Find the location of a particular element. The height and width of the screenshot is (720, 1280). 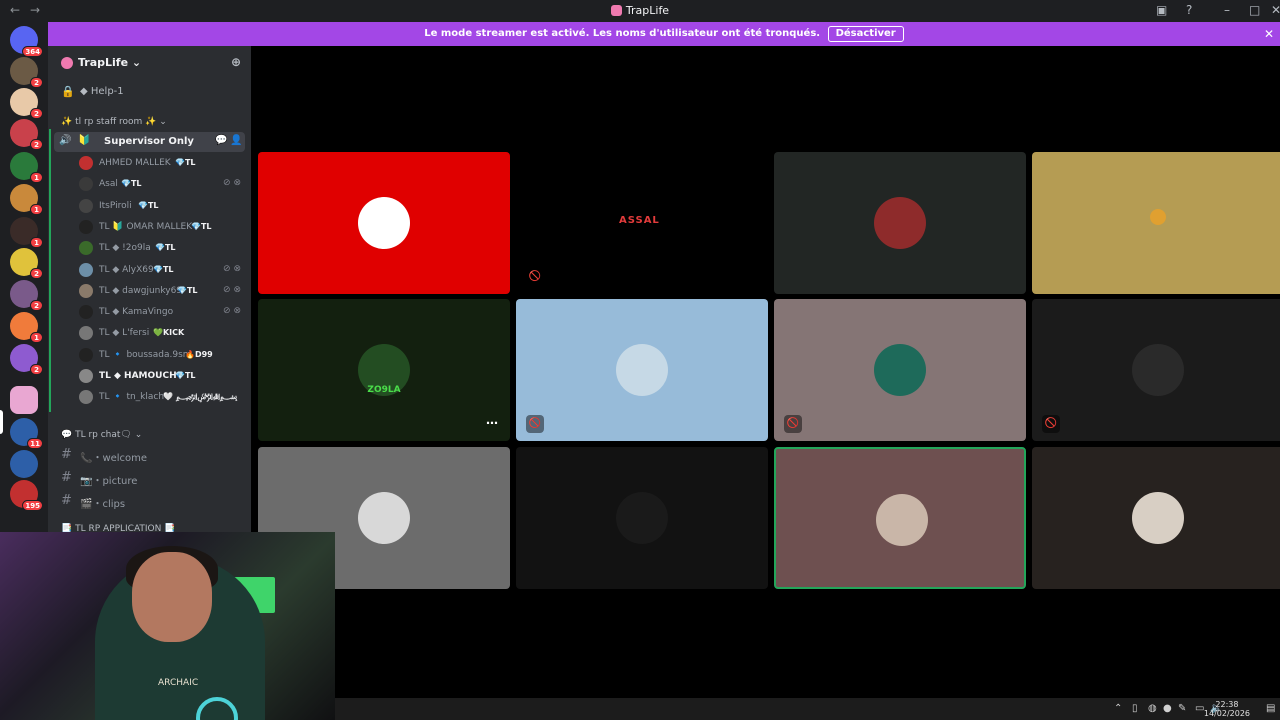

invite-people-icon: ⊕ is located at coordinates (236, 62).